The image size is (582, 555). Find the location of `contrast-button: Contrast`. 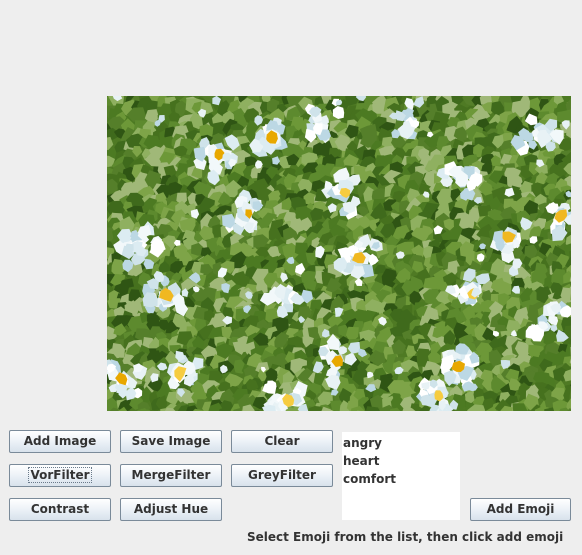

contrast-button: Contrast is located at coordinates (60, 509).